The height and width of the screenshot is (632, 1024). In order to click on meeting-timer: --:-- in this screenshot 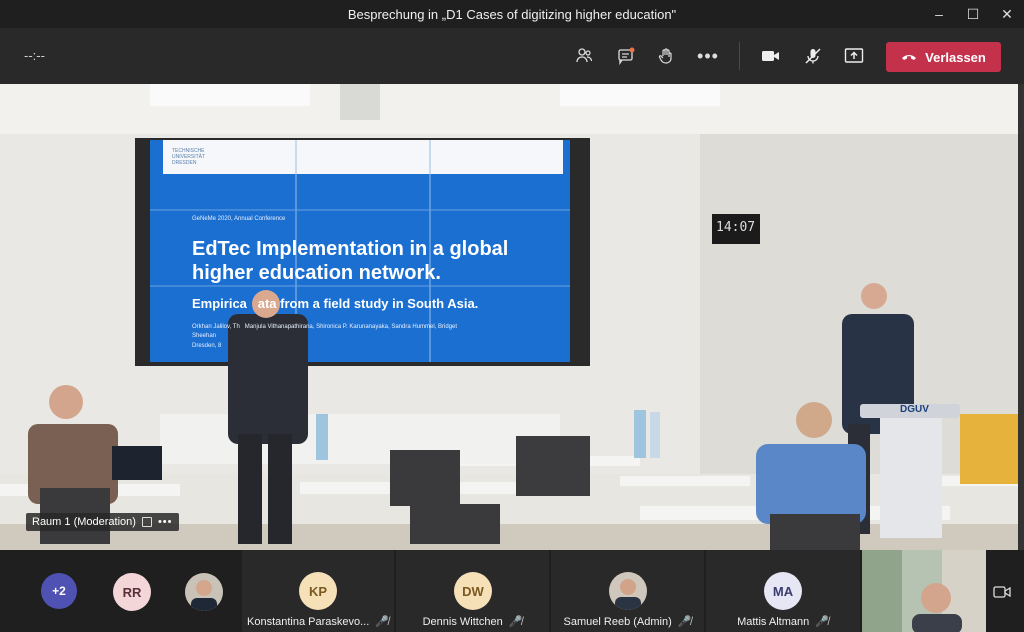, I will do `click(34, 55)`.